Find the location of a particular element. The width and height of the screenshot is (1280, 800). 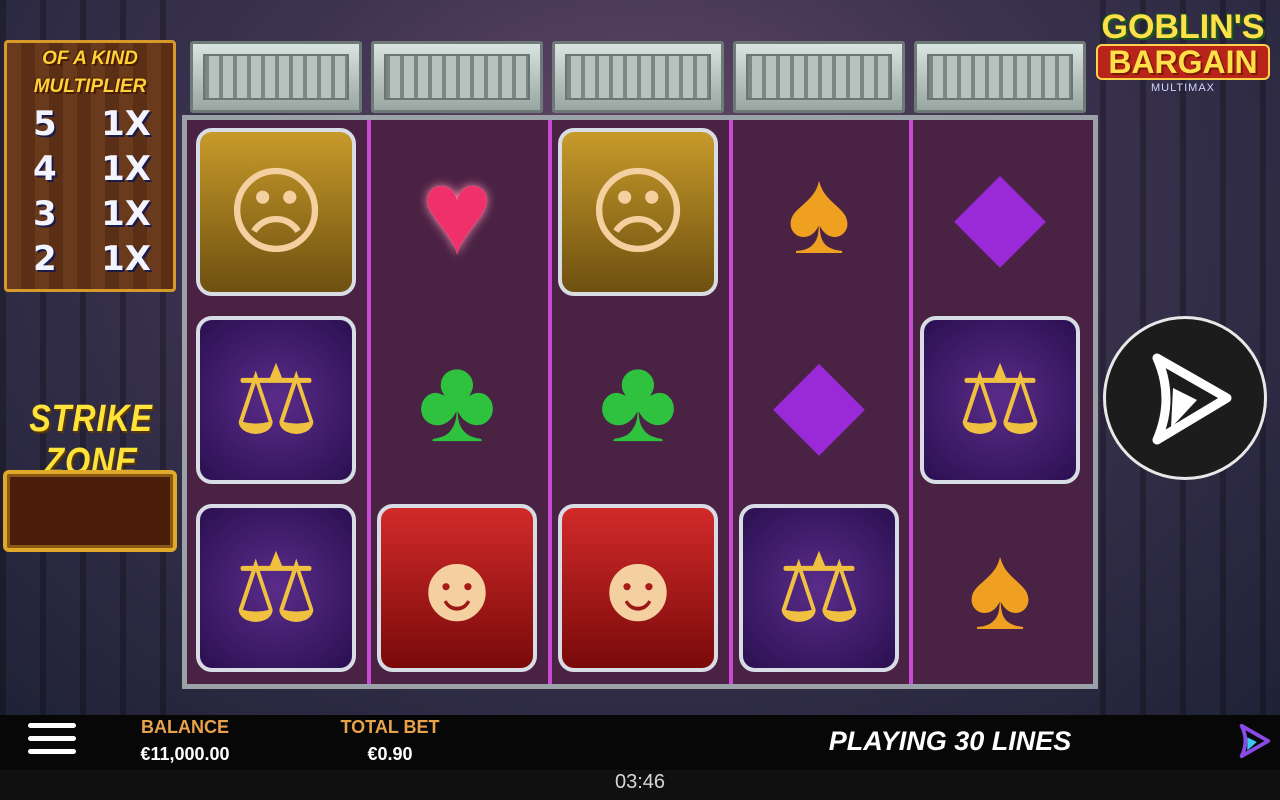

spin-button is located at coordinates (1185, 398).